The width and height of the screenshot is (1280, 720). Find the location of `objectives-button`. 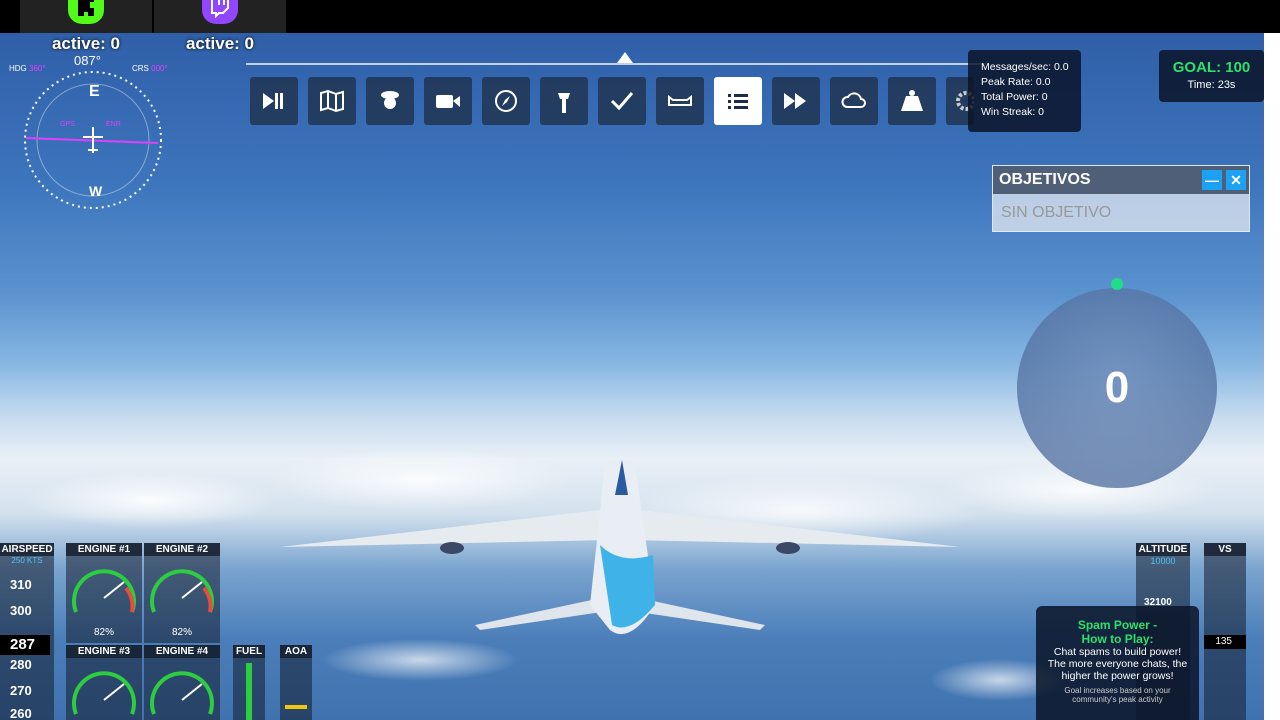

objectives-button is located at coordinates (738, 101).